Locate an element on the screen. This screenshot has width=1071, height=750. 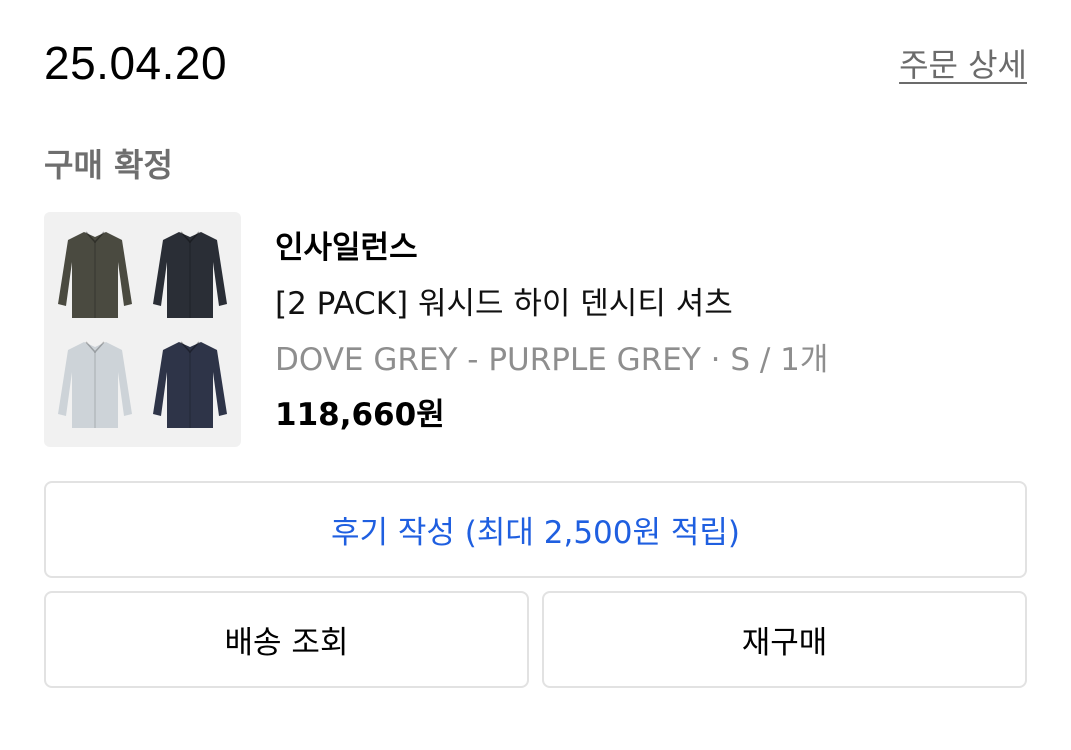
product-name: [2 PACK] 워시드 하이 덴시티 셔츠 is located at coordinates (504, 300).